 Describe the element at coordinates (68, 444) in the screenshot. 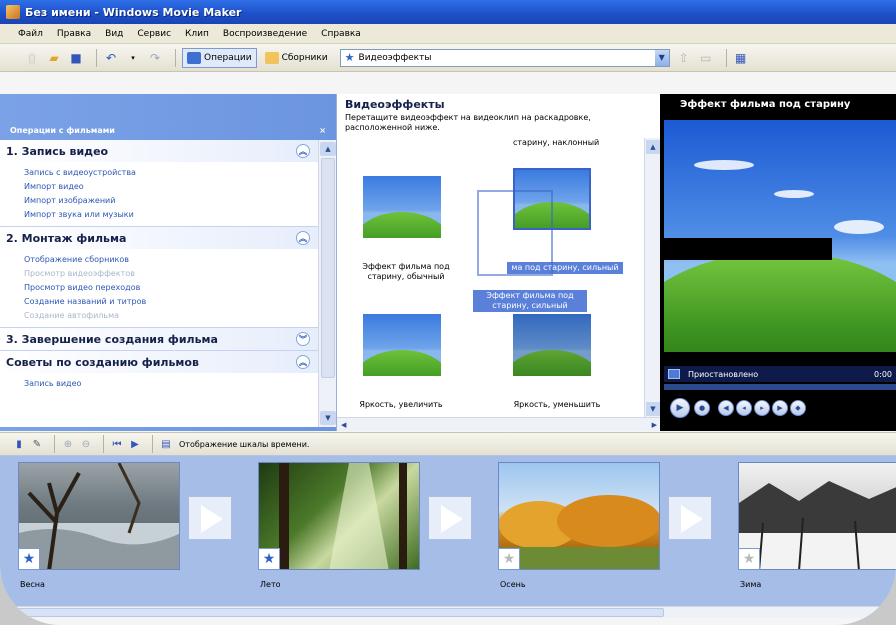

I see `zoom-in-icon: ⊕` at that location.